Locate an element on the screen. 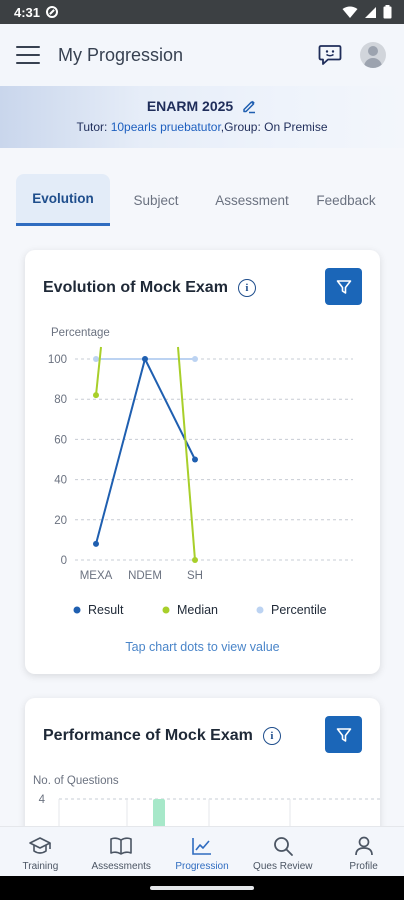 Image resolution: width=404 pixels, height=900 pixels. y-tick-label: 60 is located at coordinates (60, 440).